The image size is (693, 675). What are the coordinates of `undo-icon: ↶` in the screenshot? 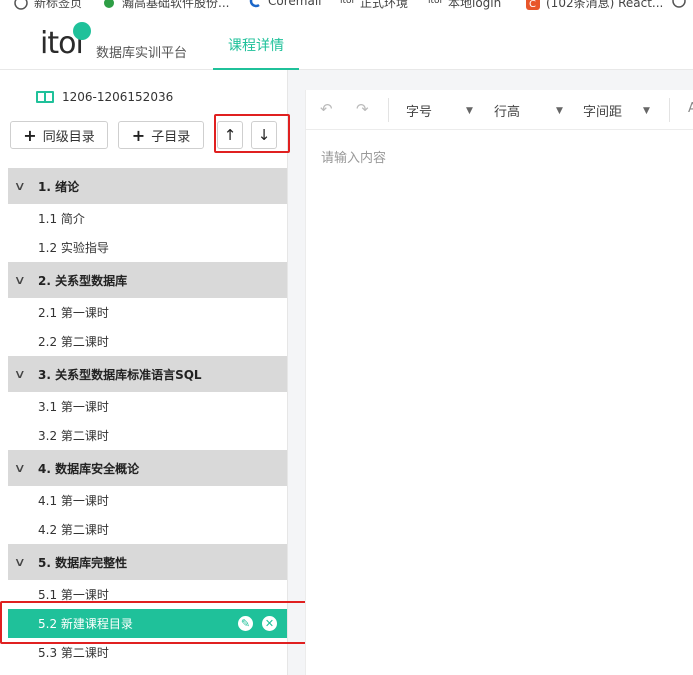 It's located at (326, 109).